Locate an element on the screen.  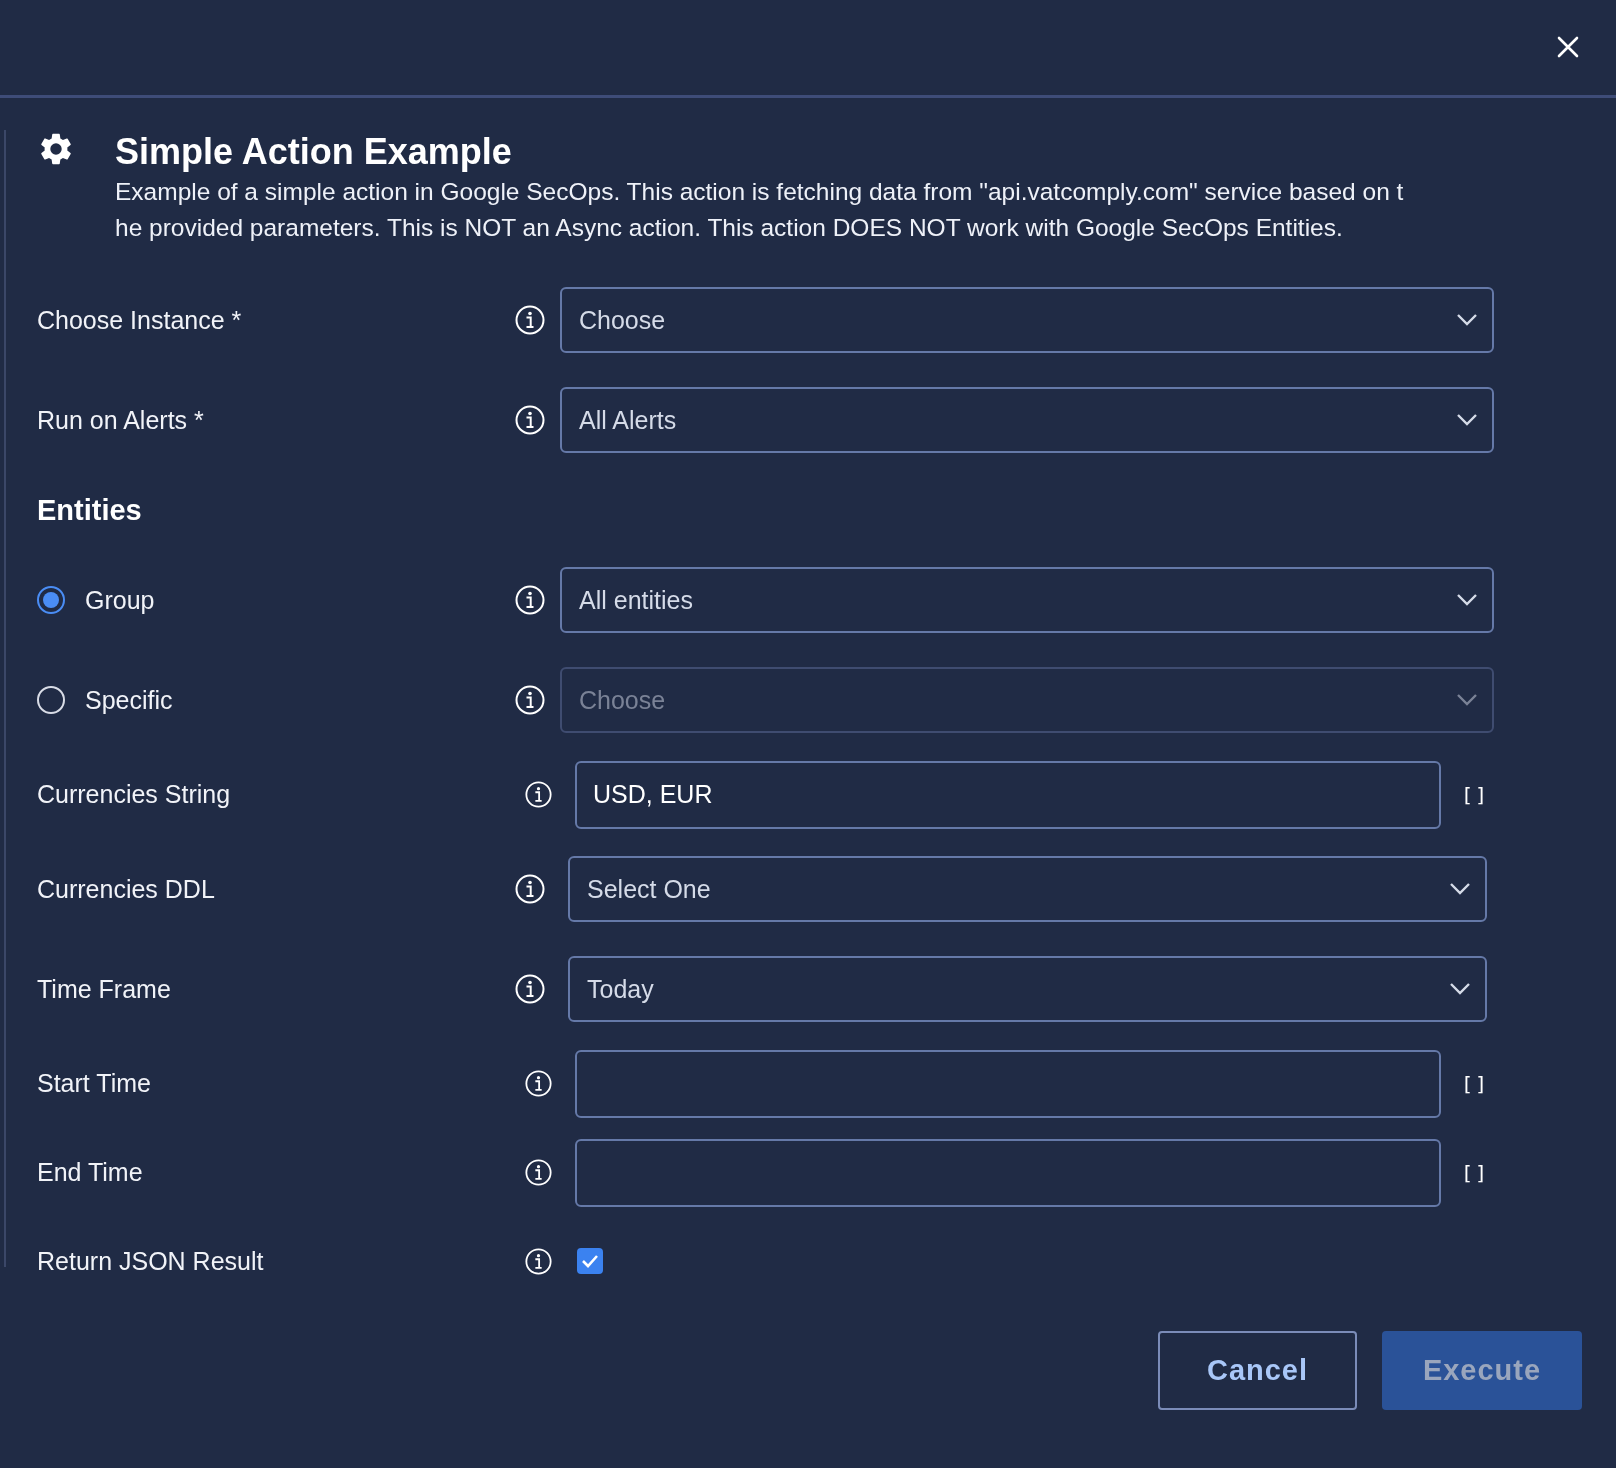
field-label: Choose Instance * is located at coordinates (139, 320).